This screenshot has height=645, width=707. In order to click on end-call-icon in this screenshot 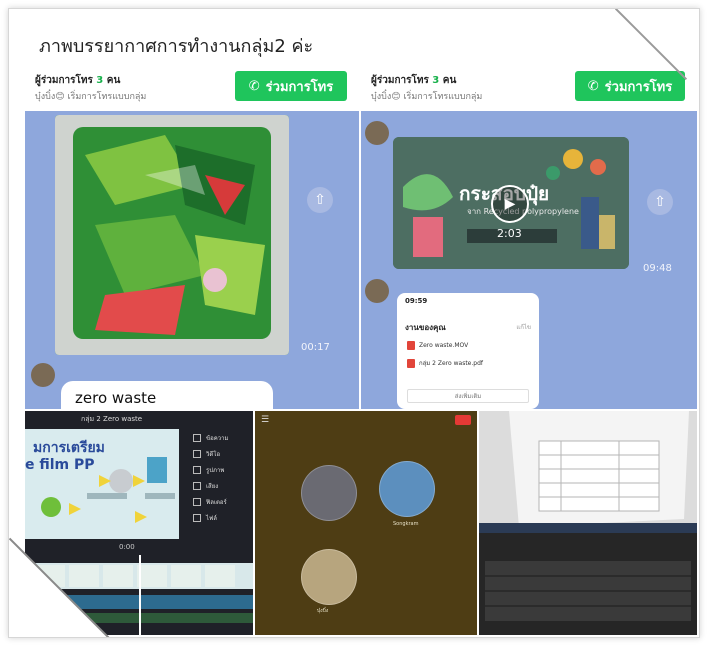, I will do `click(463, 420)`.